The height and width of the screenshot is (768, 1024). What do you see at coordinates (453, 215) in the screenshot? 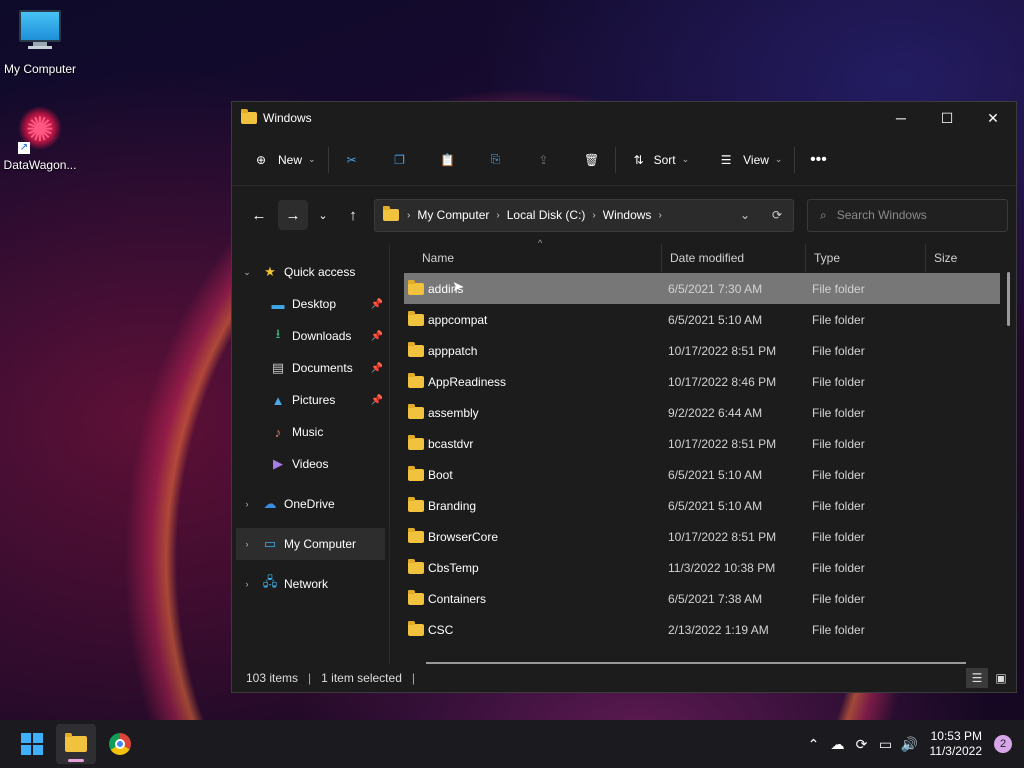
I see `breadcrumb-my-computer: My Computer` at bounding box center [453, 215].